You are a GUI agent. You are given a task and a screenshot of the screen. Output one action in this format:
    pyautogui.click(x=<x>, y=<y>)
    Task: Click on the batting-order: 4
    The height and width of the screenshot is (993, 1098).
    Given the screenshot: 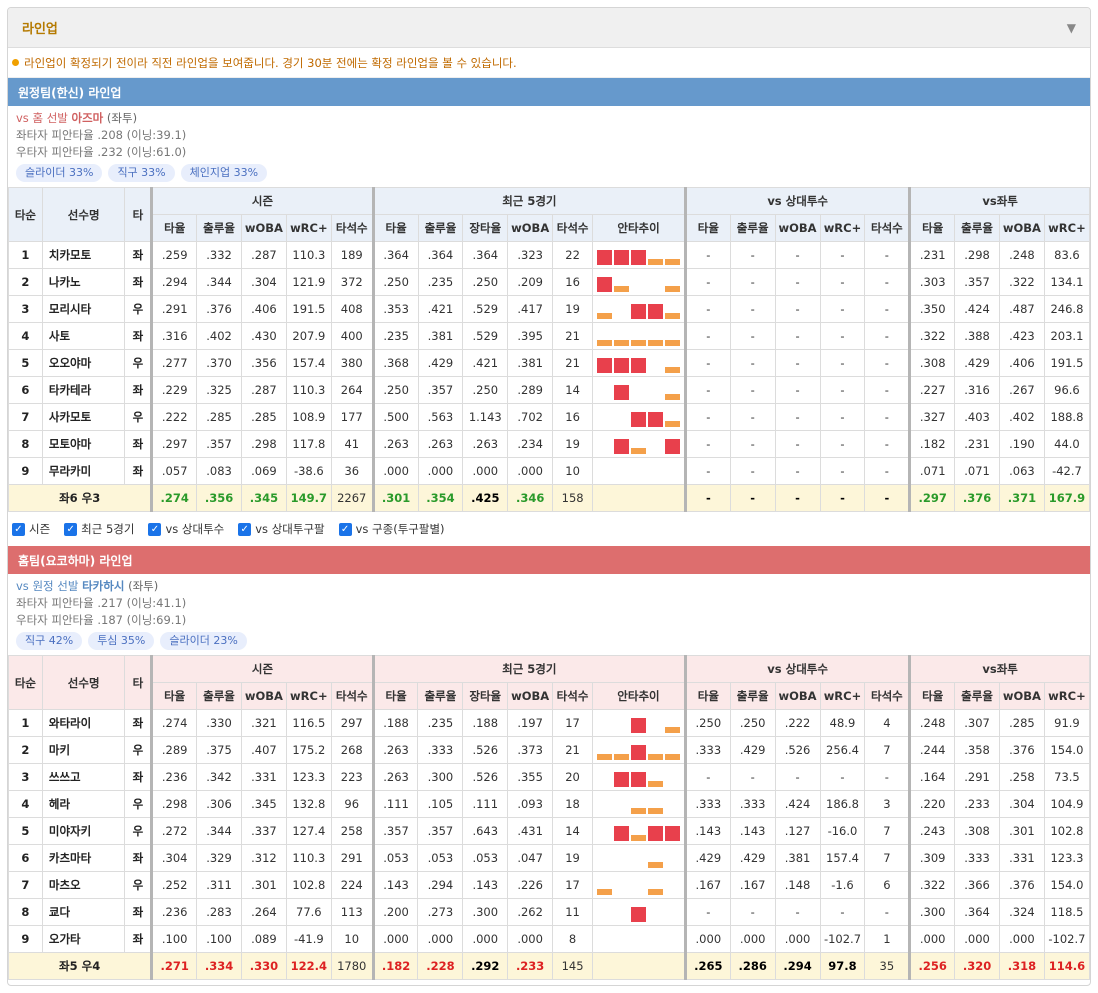 What is the action you would take?
    pyautogui.click(x=25, y=804)
    